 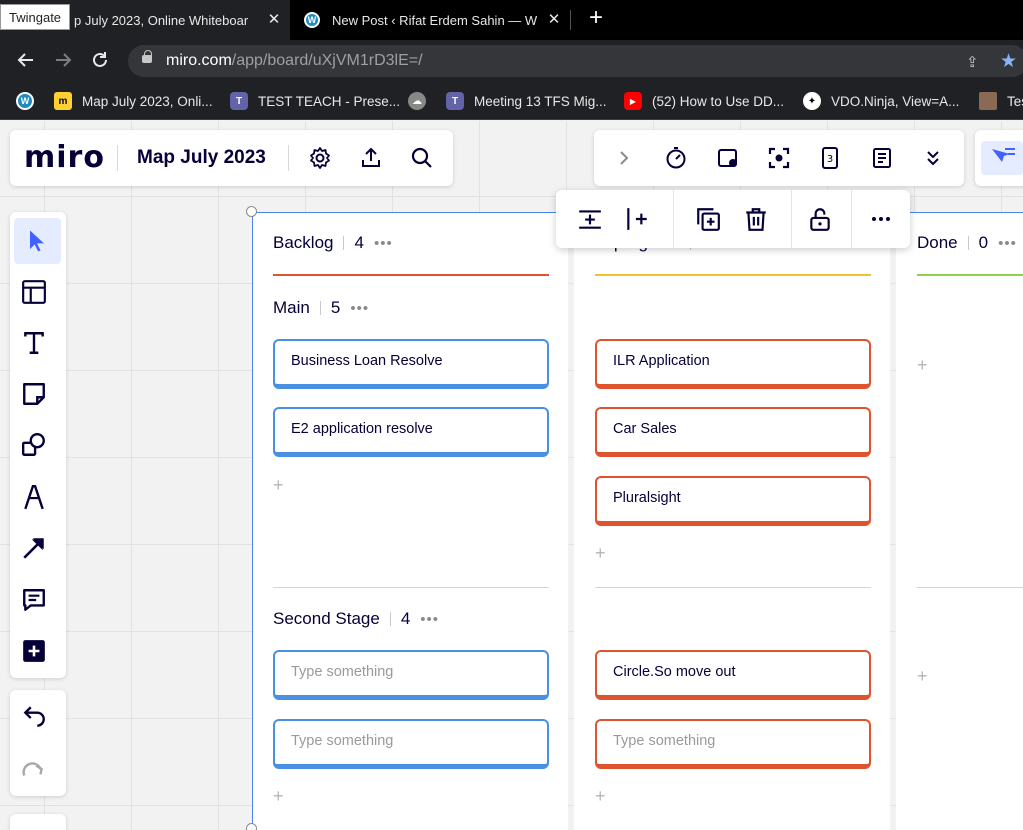 I want to click on miro-logo: miro, so click(x=64, y=157).